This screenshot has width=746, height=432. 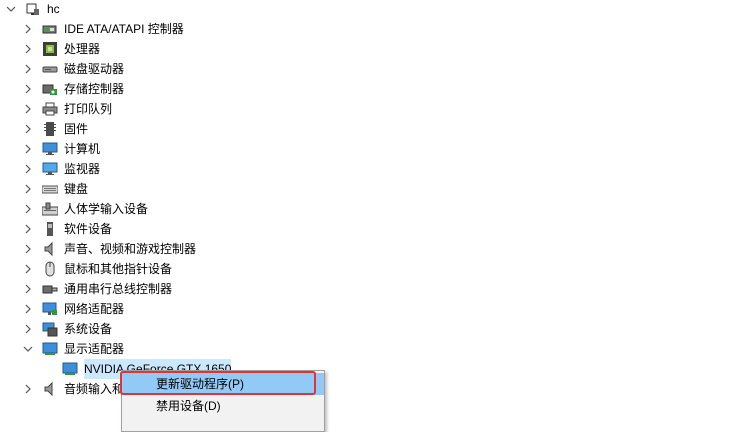 What do you see at coordinates (50, 29) in the screenshot?
I see `ide-controller-icon` at bounding box center [50, 29].